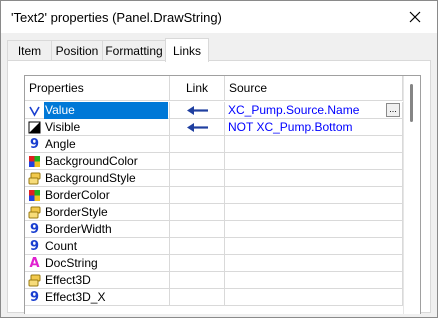 The width and height of the screenshot is (438, 318). I want to click on vertical-scrollbar, so click(411, 195).